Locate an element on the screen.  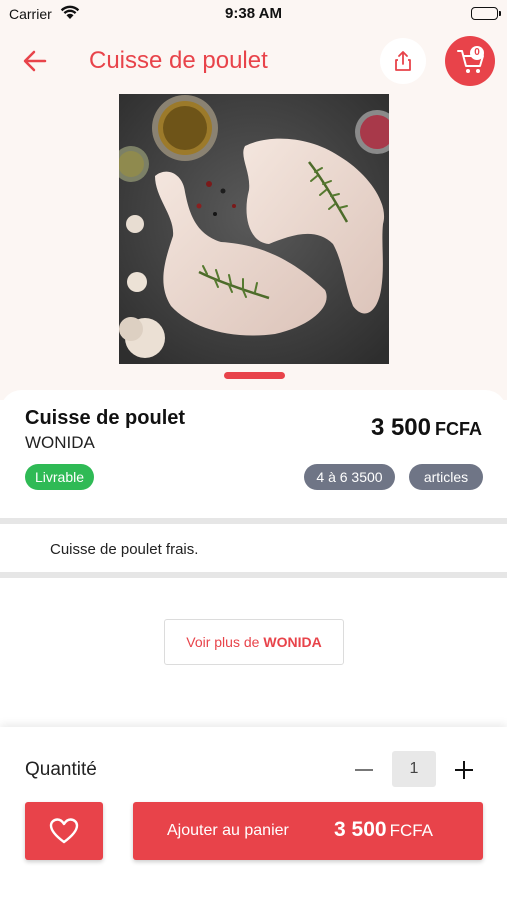
product-price: 3 500 FCFA is located at coordinates (426, 428).